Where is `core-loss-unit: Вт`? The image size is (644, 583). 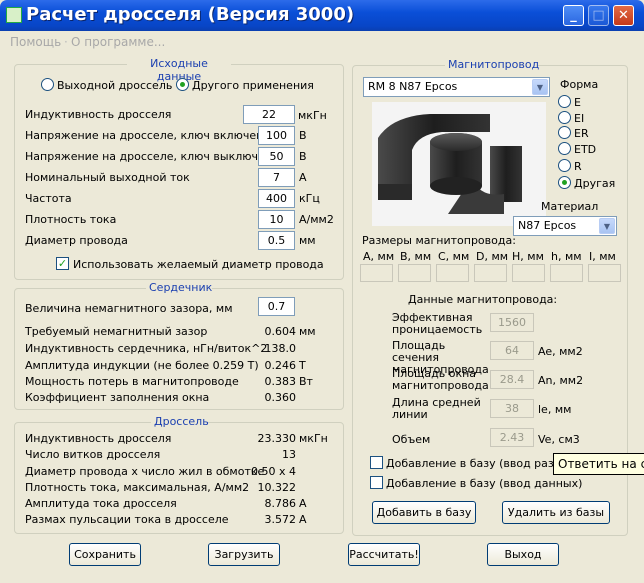 core-loss-unit: Вт is located at coordinates (306, 381).